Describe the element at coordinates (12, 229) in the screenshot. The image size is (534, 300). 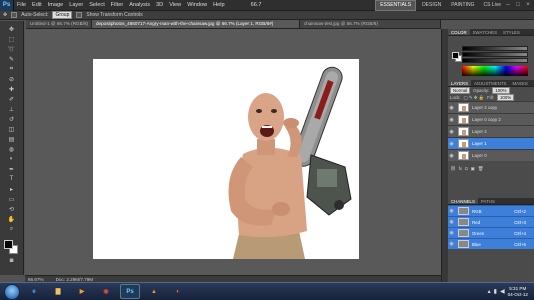
I see `zoom-tool-icon: ⌕` at that location.